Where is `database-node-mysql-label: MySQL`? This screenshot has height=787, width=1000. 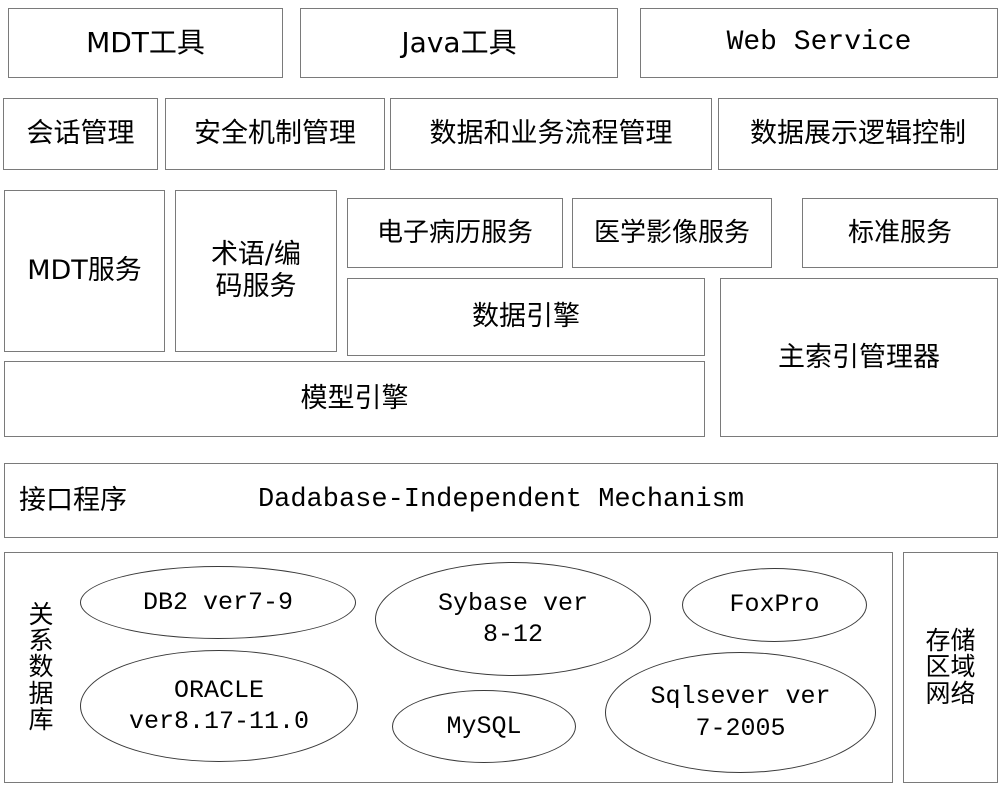
database-node-mysql-label: MySQL is located at coordinates (484, 726).